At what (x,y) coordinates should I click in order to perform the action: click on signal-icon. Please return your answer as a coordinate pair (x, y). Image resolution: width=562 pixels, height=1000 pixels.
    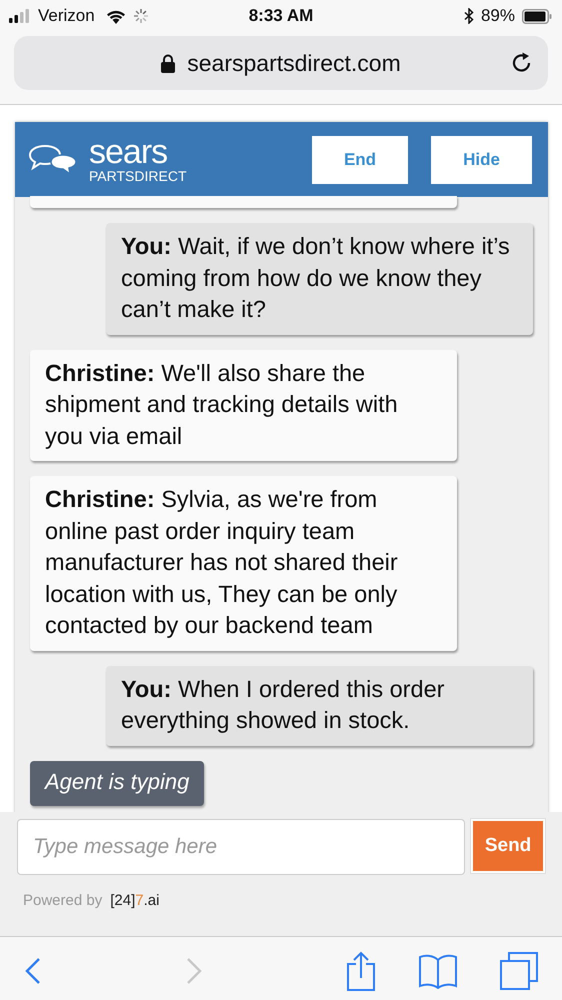
    Looking at the image, I should click on (20, 16).